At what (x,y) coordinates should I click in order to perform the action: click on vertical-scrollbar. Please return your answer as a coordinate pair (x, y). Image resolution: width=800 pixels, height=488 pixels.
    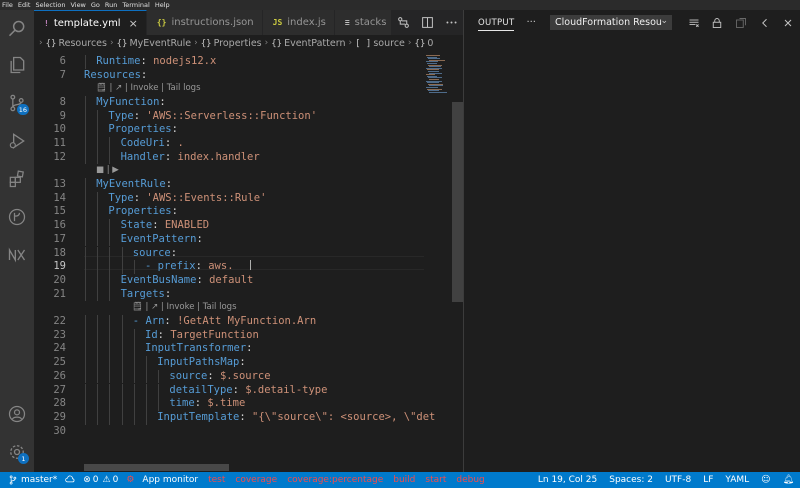
    Looking at the image, I should click on (457, 202).